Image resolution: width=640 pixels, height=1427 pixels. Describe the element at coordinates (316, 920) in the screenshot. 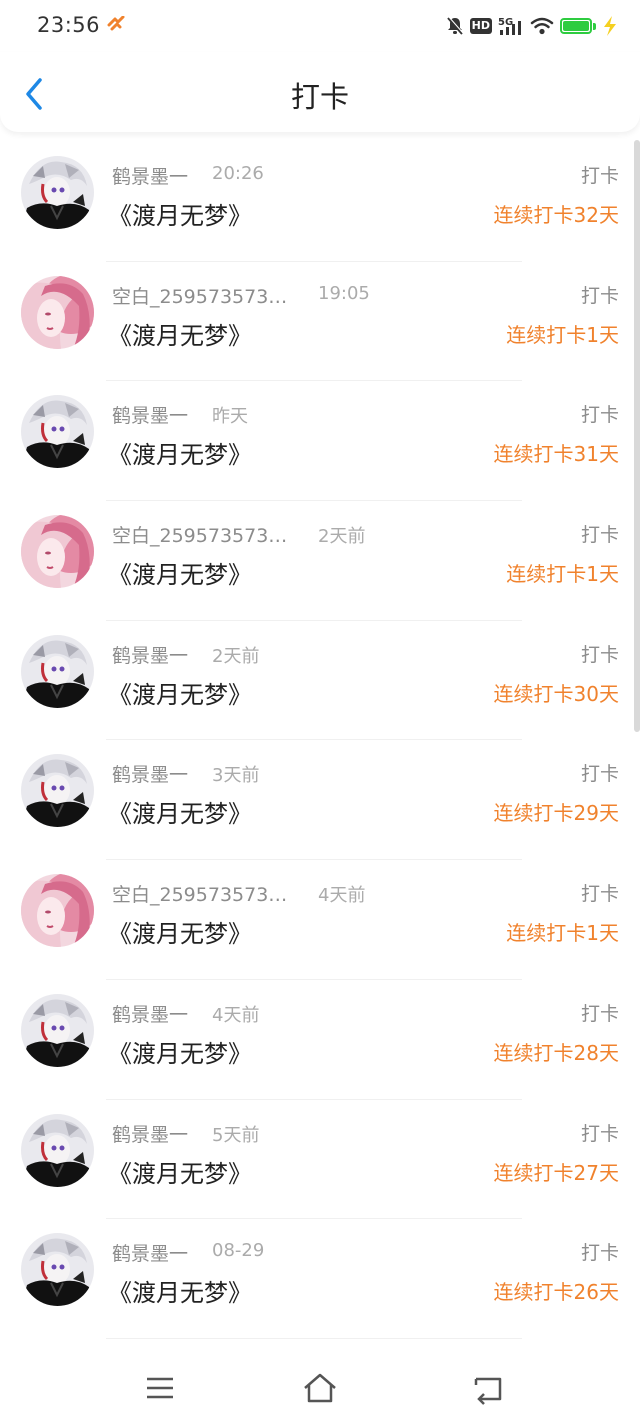

I see `checkin-row: 空白_259573573… 4天前《渡月无梦》 打卡连续打卡1天` at that location.